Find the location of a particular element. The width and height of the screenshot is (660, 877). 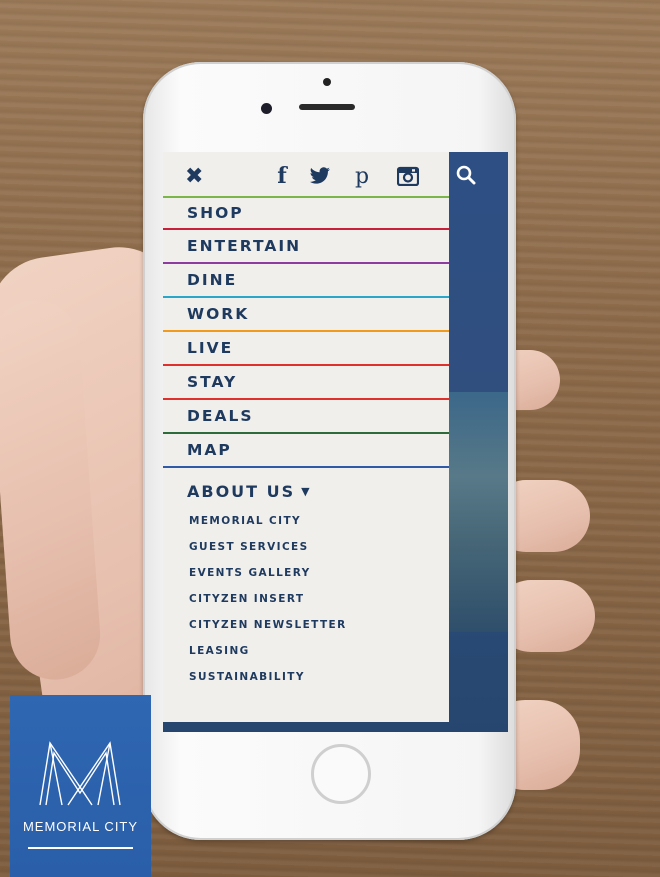

facebook-icon: f is located at coordinates (282, 176).